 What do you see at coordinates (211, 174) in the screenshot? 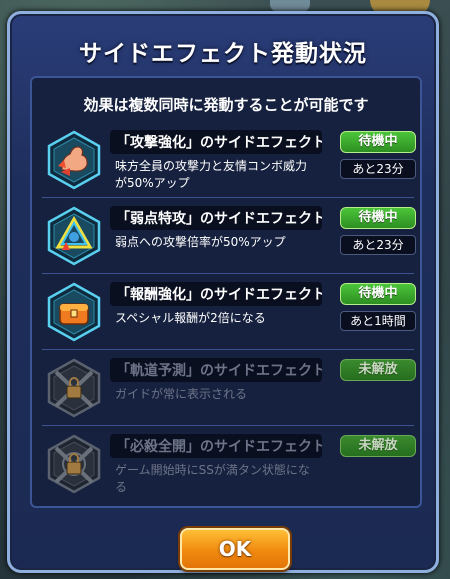
I see `effect-description: 味方全員の攻撃力と友情コンボ威力が50%アップ` at bounding box center [211, 174].